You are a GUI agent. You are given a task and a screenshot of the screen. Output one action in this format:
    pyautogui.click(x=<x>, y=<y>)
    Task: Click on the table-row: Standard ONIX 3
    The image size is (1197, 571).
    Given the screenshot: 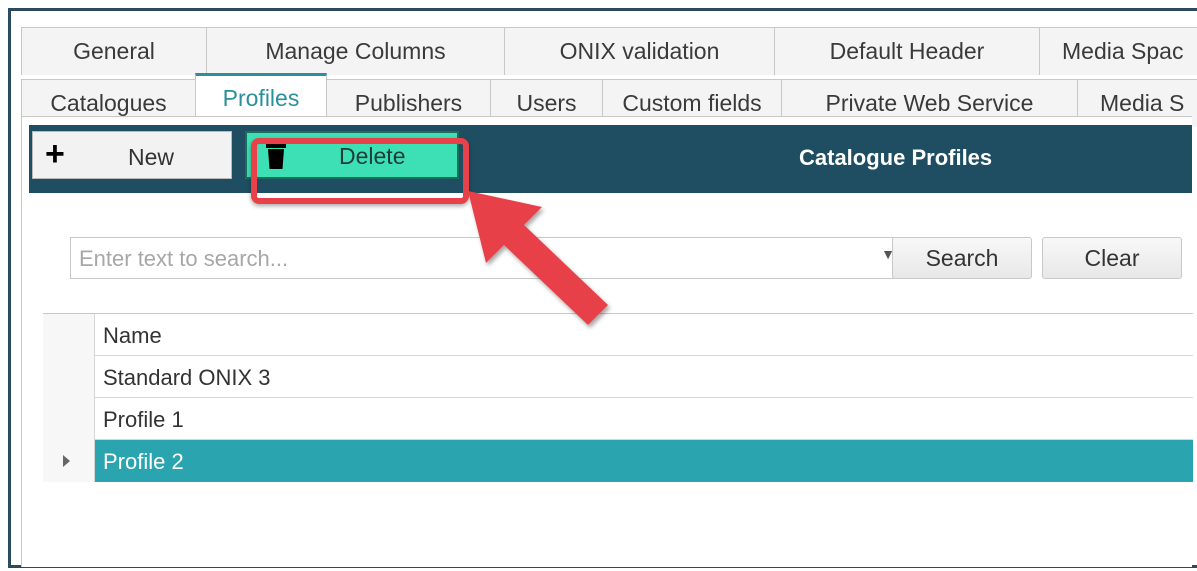 What is the action you would take?
    pyautogui.click(x=618, y=377)
    